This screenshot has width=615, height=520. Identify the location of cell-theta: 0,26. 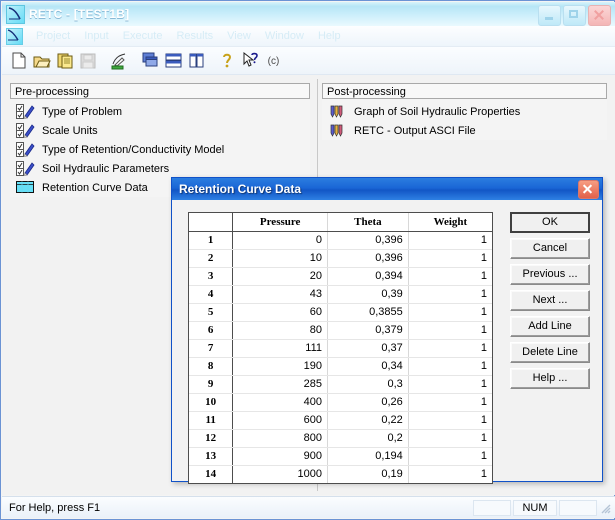
(368, 402).